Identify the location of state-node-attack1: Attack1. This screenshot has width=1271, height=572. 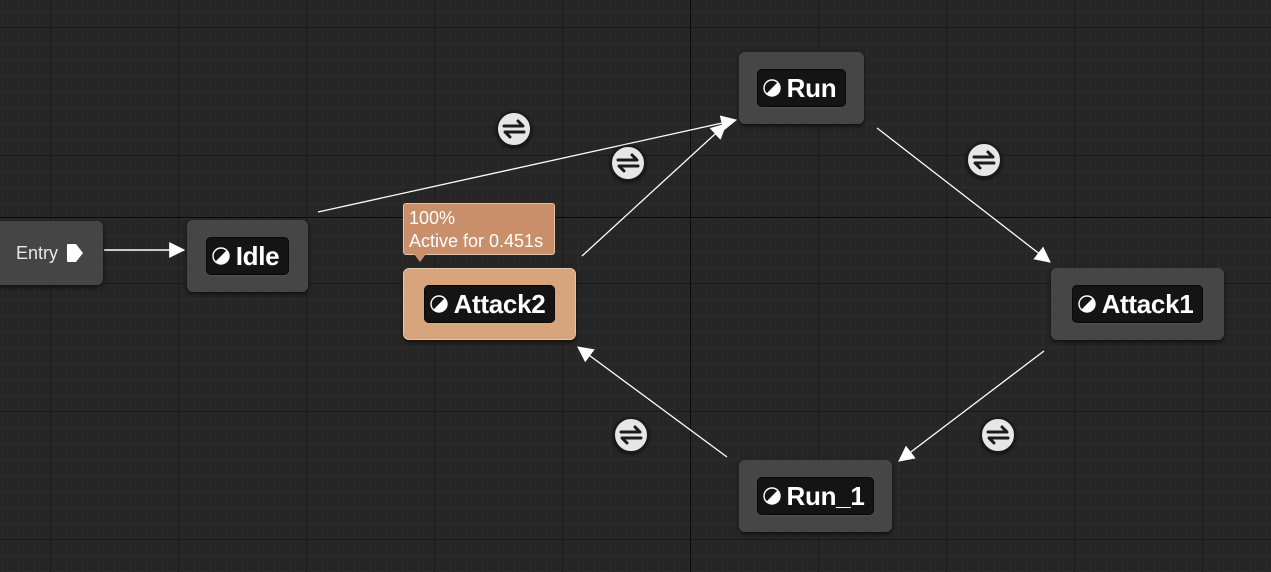
(1137, 304).